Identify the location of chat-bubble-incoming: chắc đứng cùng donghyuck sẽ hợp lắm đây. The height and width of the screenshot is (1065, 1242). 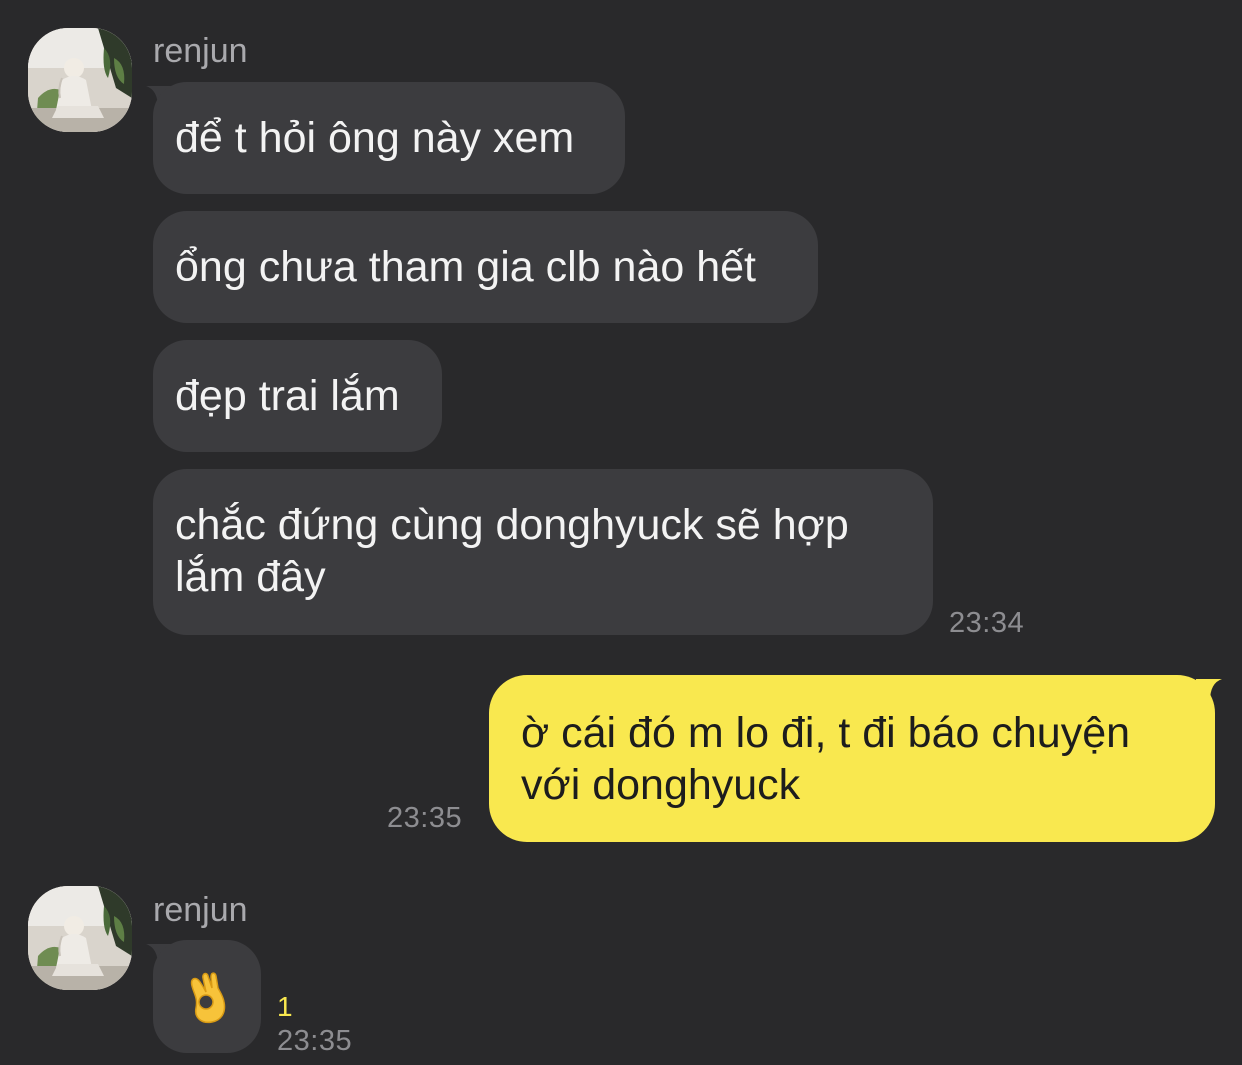
(543, 552).